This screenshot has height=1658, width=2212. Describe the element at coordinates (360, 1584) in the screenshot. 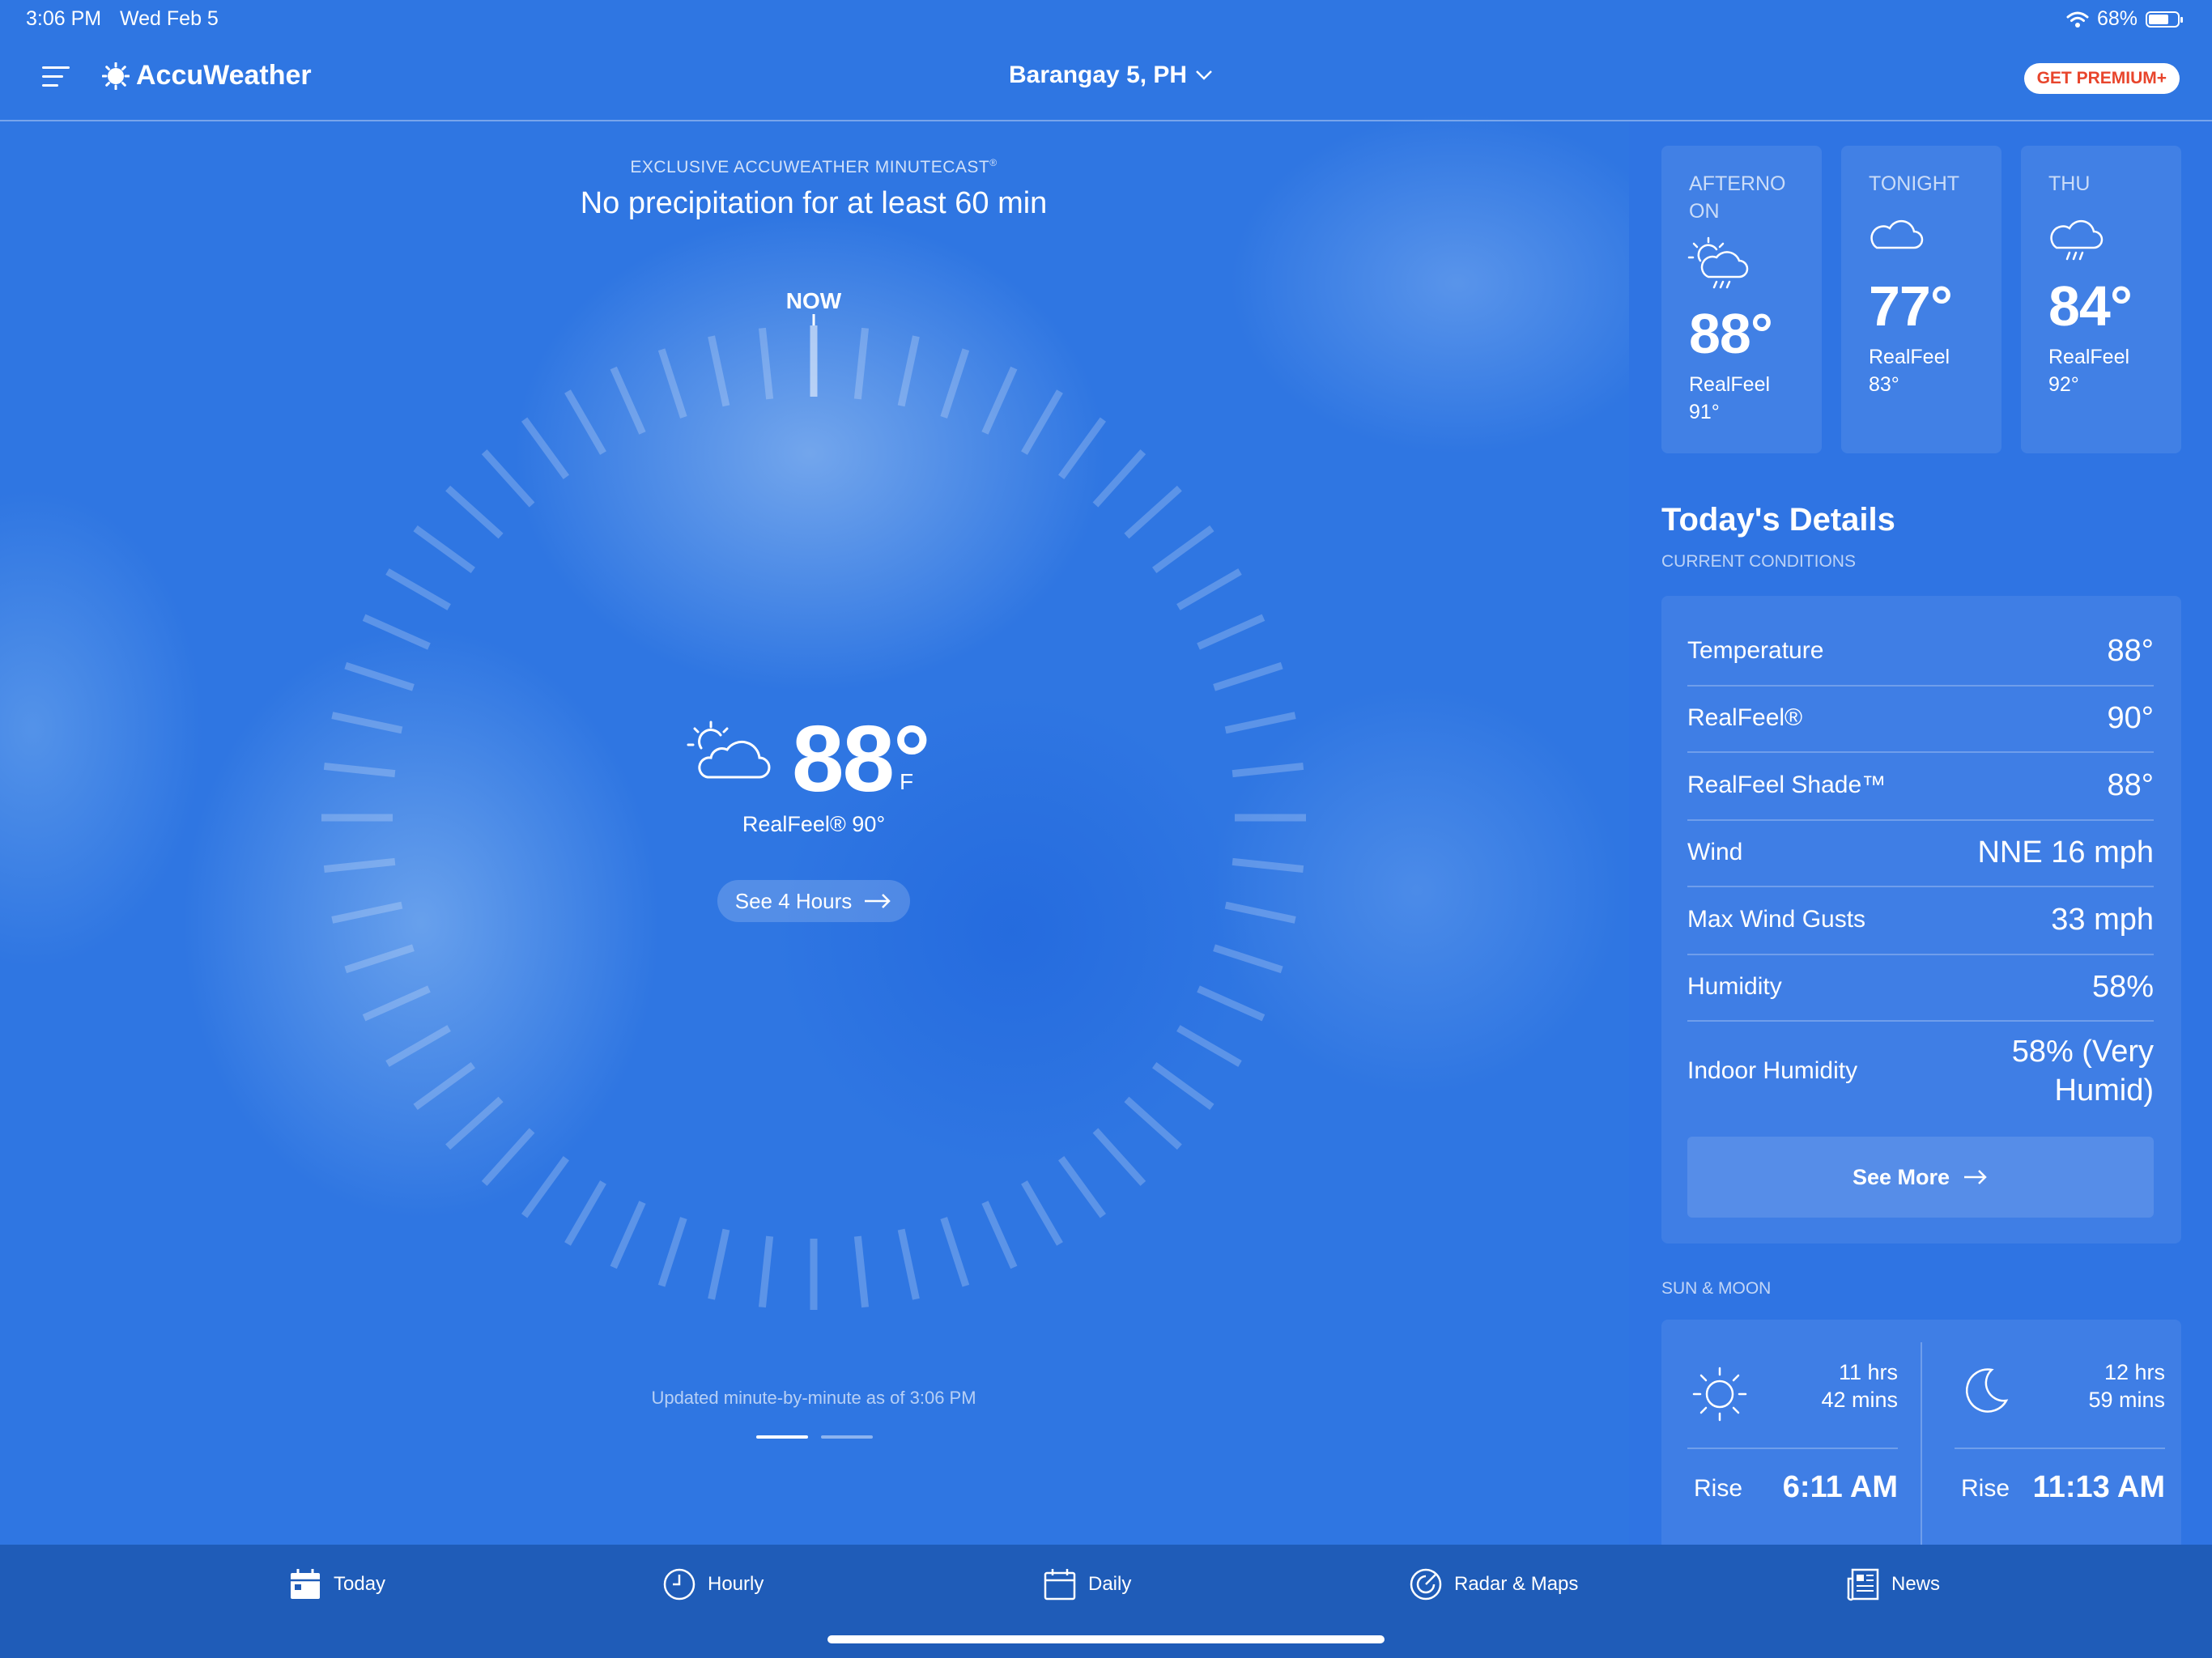

I see `tab-label: Today` at that location.